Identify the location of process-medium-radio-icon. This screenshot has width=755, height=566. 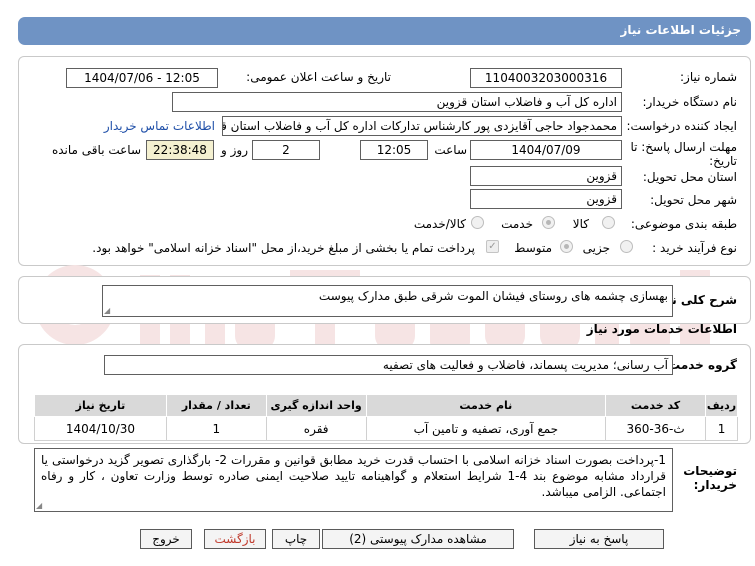
(566, 246).